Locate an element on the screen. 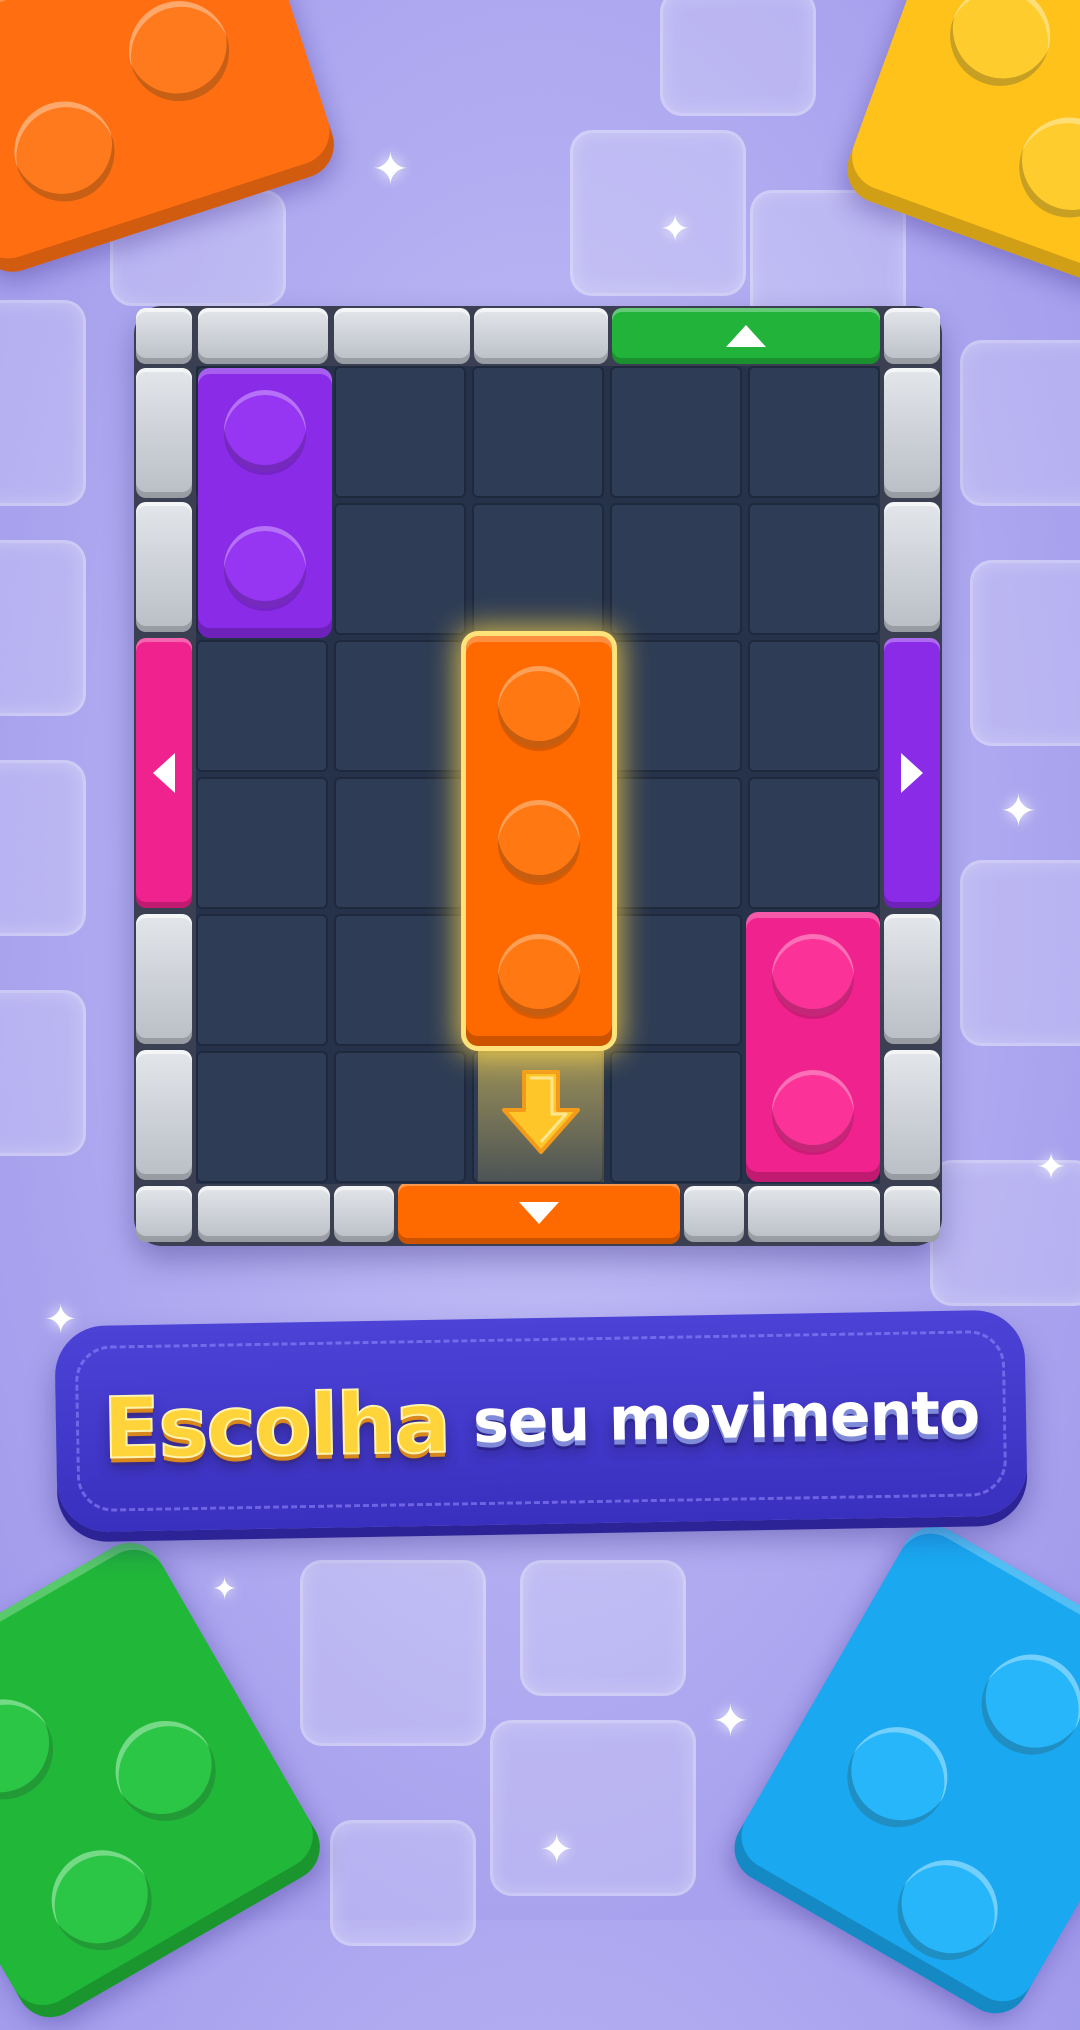 The height and width of the screenshot is (2030, 1080). purple-block is located at coordinates (265, 503).